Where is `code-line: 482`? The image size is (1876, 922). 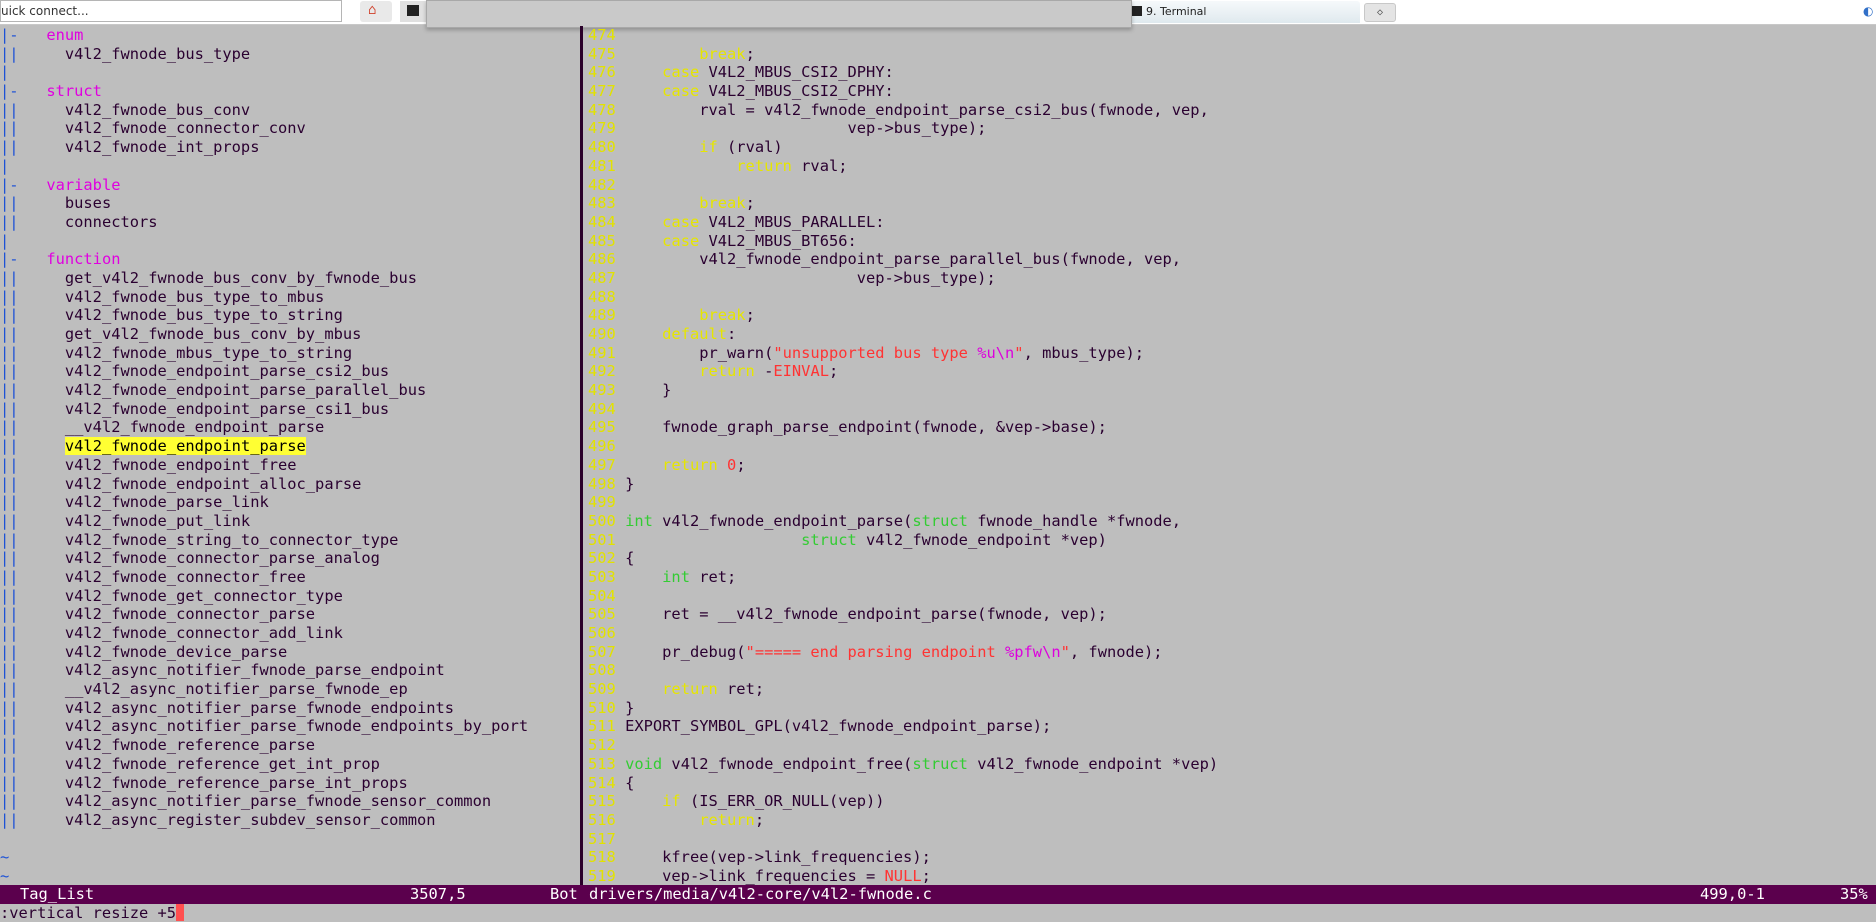 code-line: 482 is located at coordinates (1232, 185).